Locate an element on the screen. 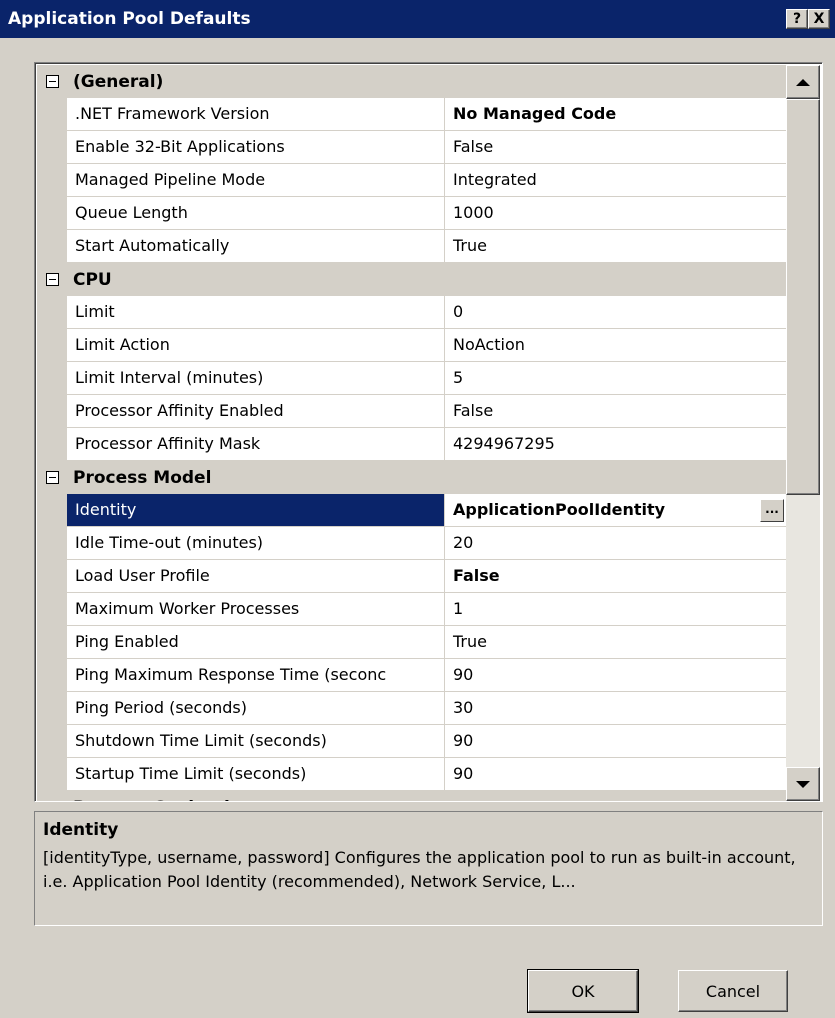 This screenshot has width=835, height=1018. property-row: Start Automatically True is located at coordinates (411, 246).